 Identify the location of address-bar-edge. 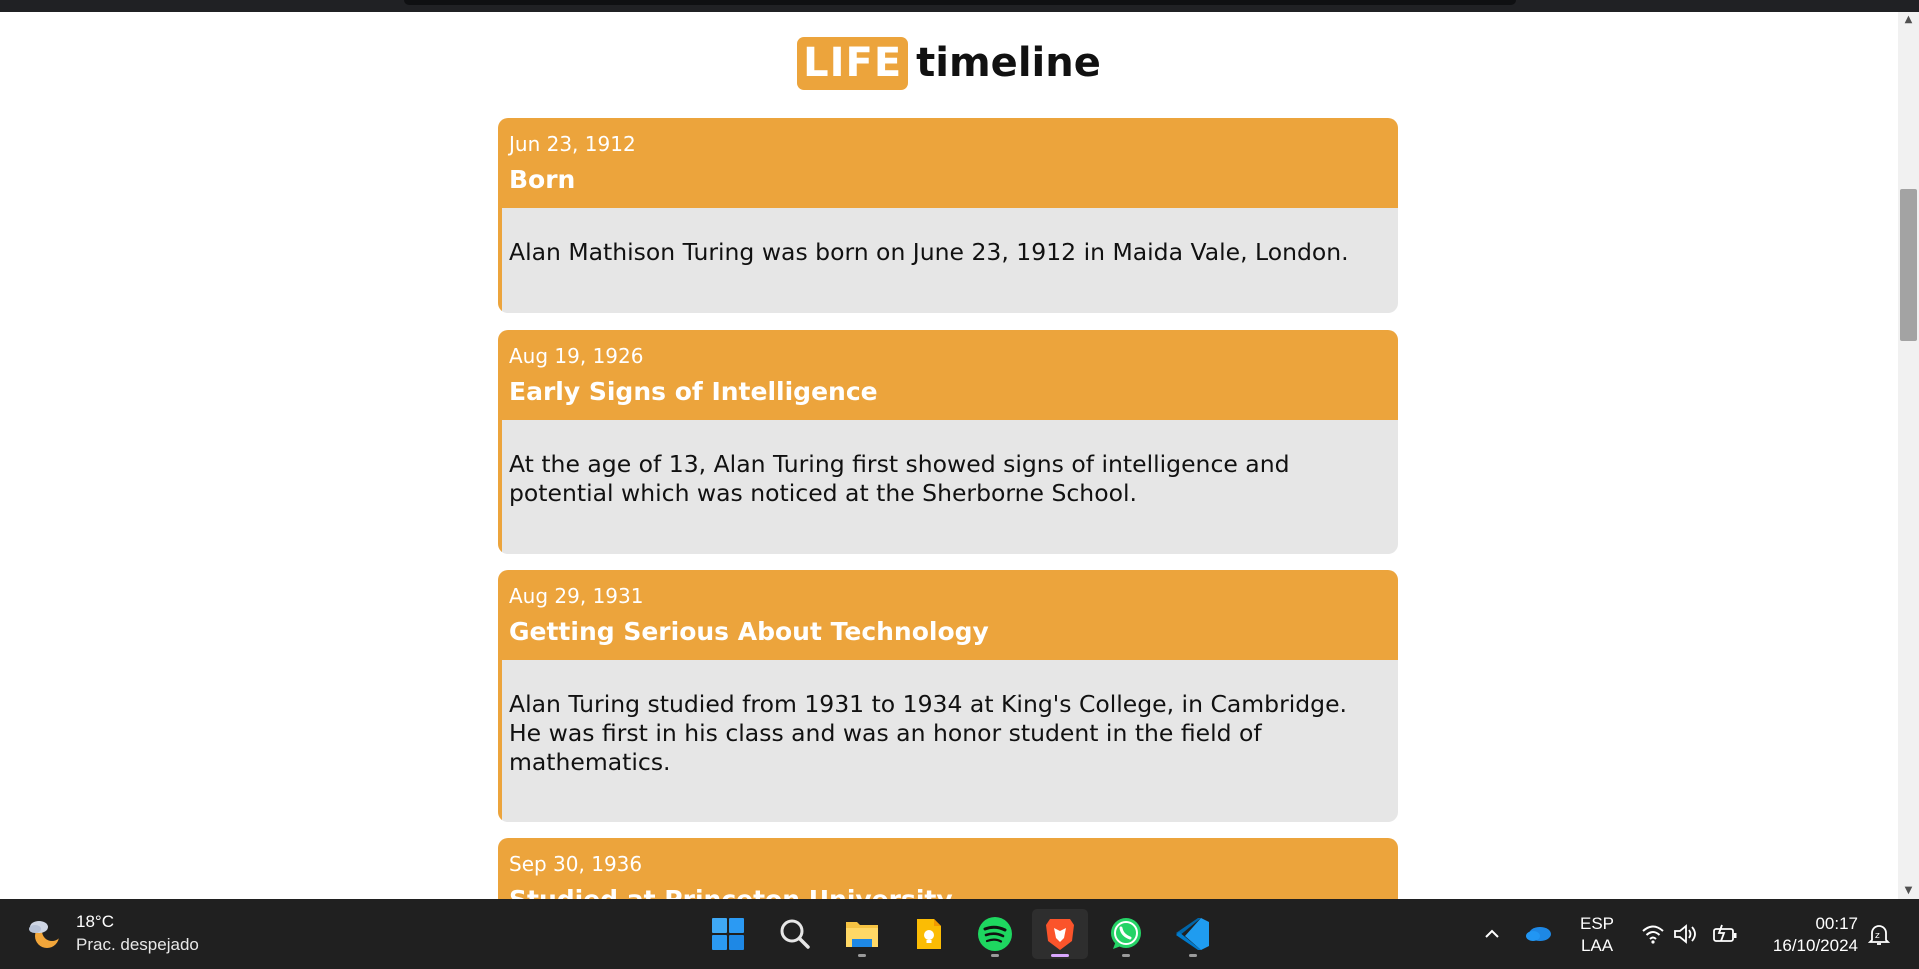
(960, 2).